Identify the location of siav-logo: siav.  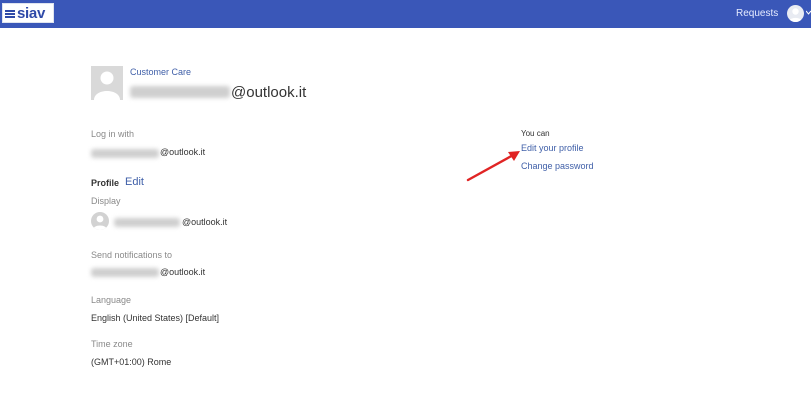
(28, 13).